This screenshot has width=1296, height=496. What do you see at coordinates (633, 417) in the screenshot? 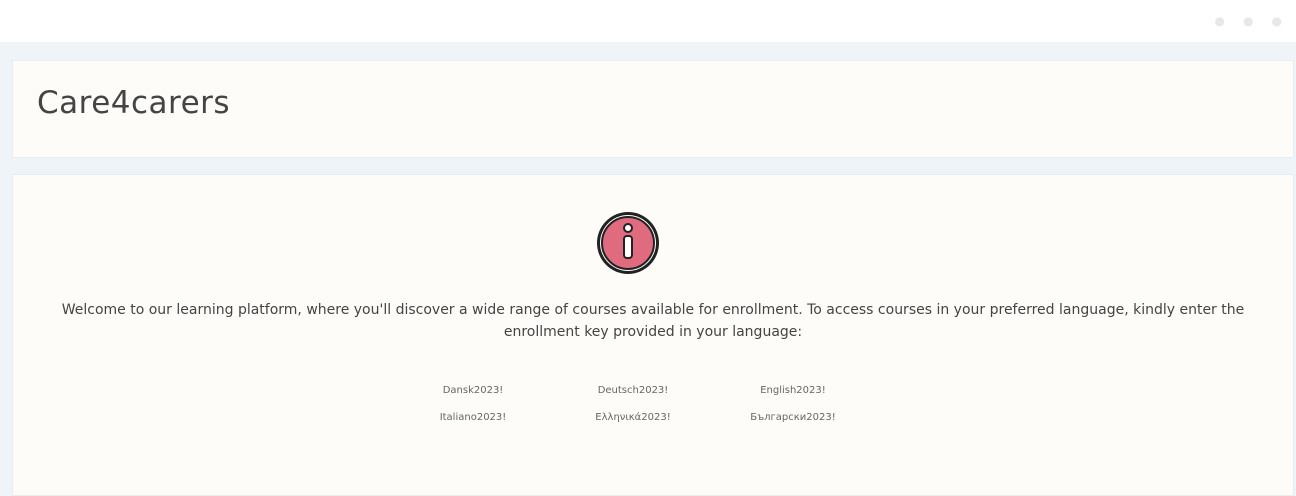
I see `enrollment-key-greek: Ελληνικά2023!` at bounding box center [633, 417].